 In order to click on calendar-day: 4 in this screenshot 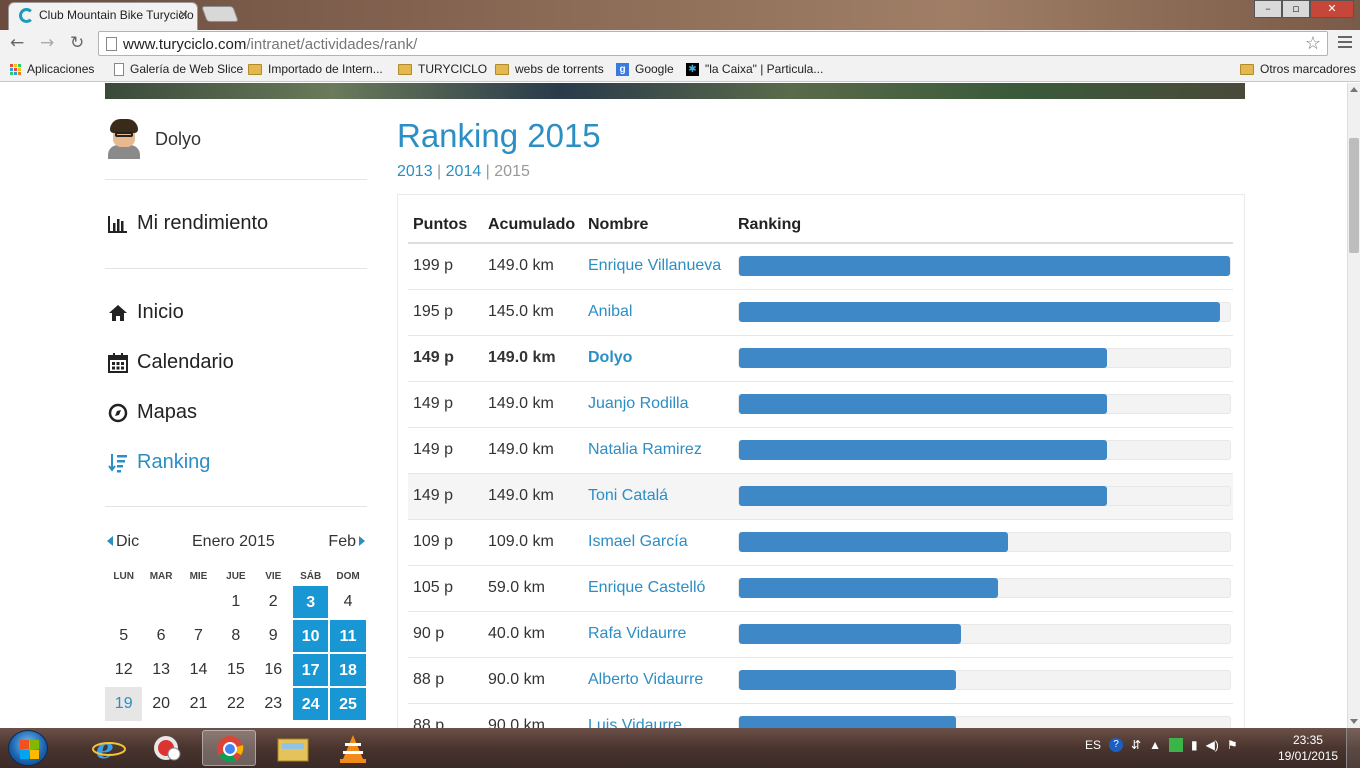, I will do `click(347, 602)`.